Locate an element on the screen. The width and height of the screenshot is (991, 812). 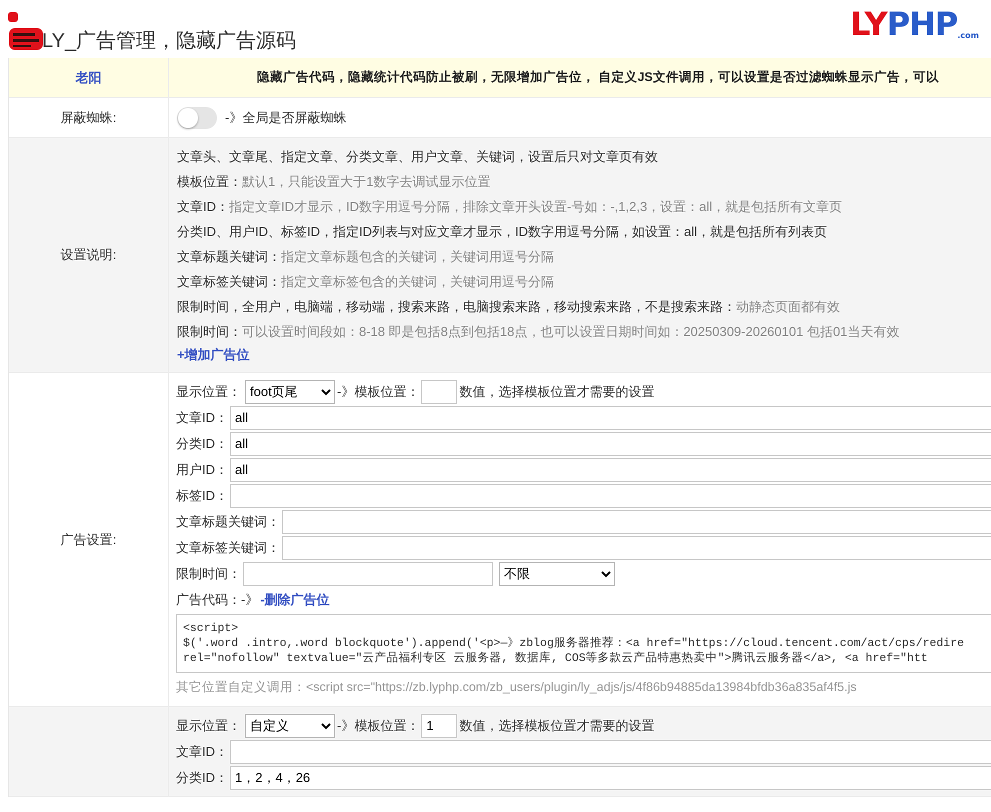
row-label: 设置说明: is located at coordinates (88, 255).